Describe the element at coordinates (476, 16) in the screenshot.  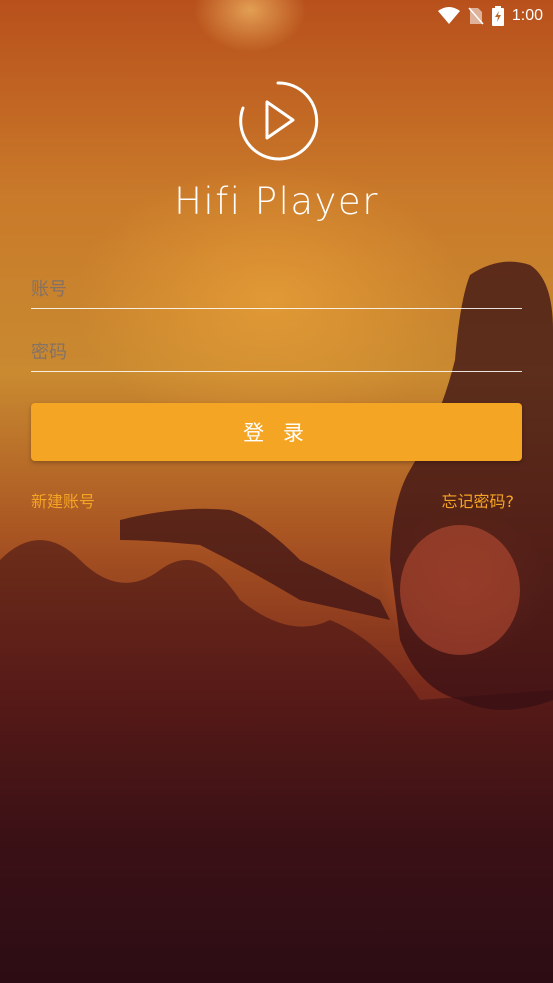
I see `no-sim-icon` at that location.